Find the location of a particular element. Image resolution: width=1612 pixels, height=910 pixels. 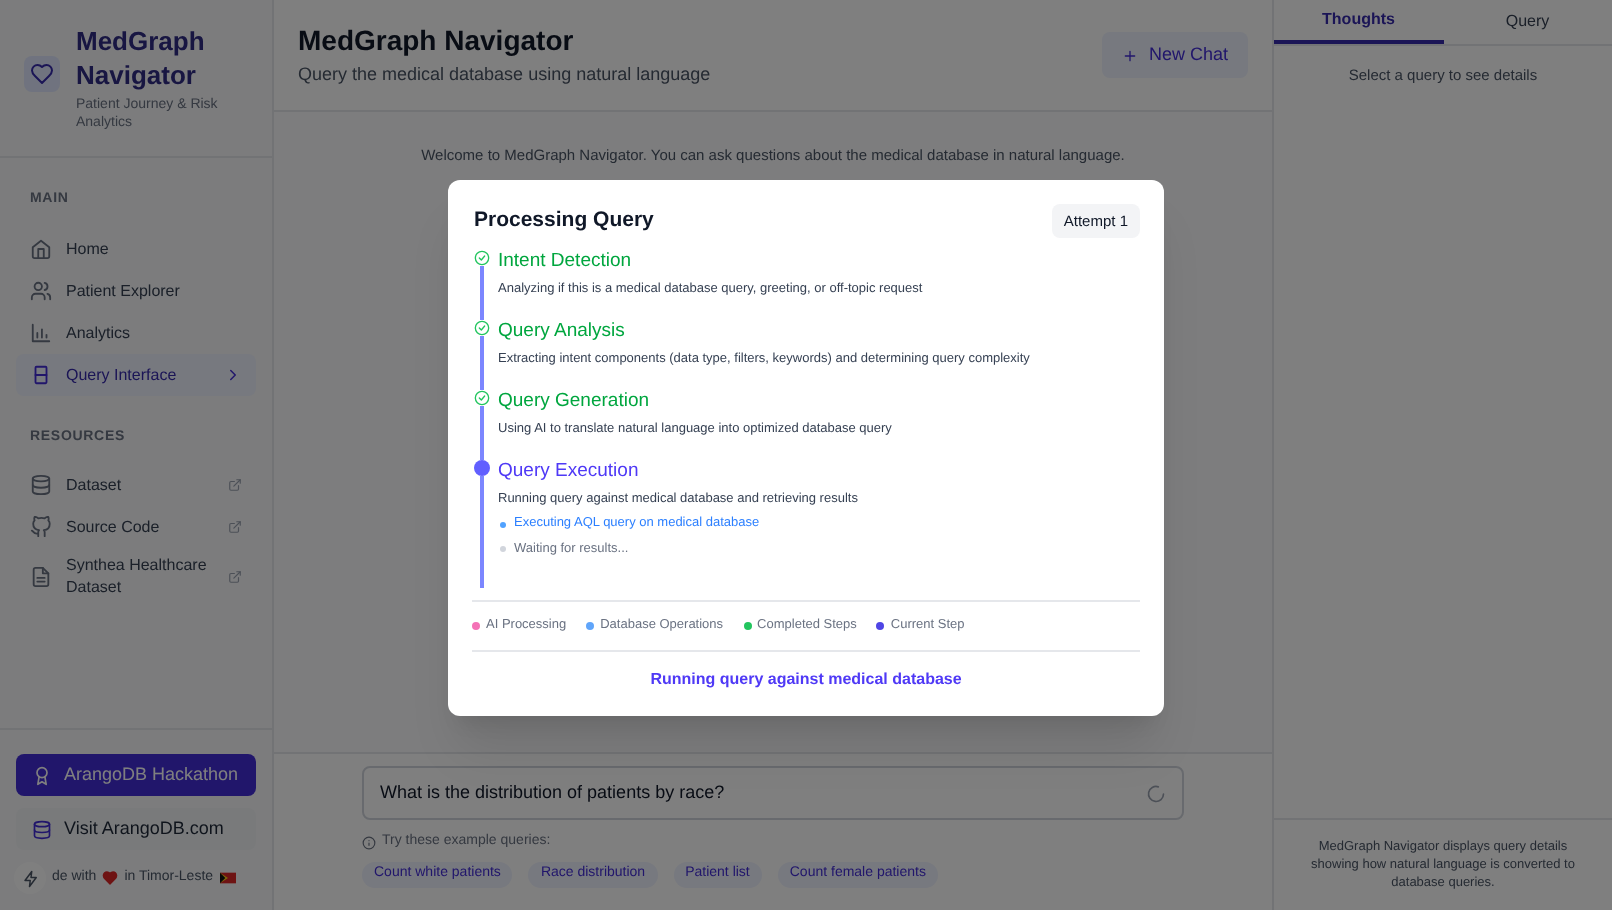

hackathon-button: ArangoDB Hackathon is located at coordinates (136, 775).